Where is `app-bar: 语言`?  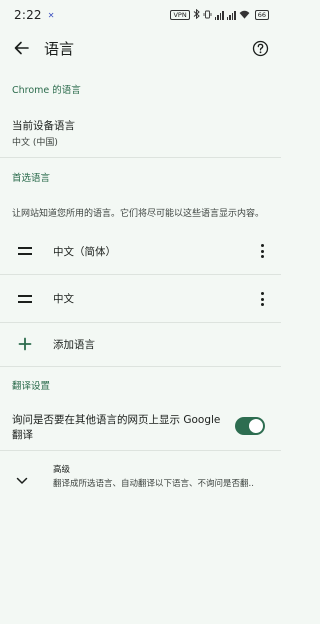 app-bar: 语言 is located at coordinates (140, 49).